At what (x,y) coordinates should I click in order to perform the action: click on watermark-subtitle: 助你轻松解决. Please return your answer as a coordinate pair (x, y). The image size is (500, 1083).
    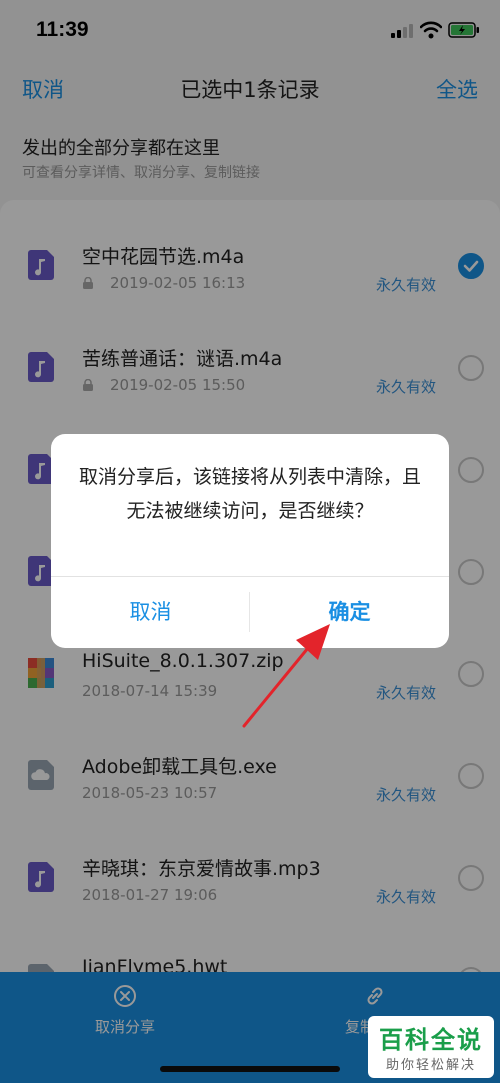
    Looking at the image, I should click on (430, 1065).